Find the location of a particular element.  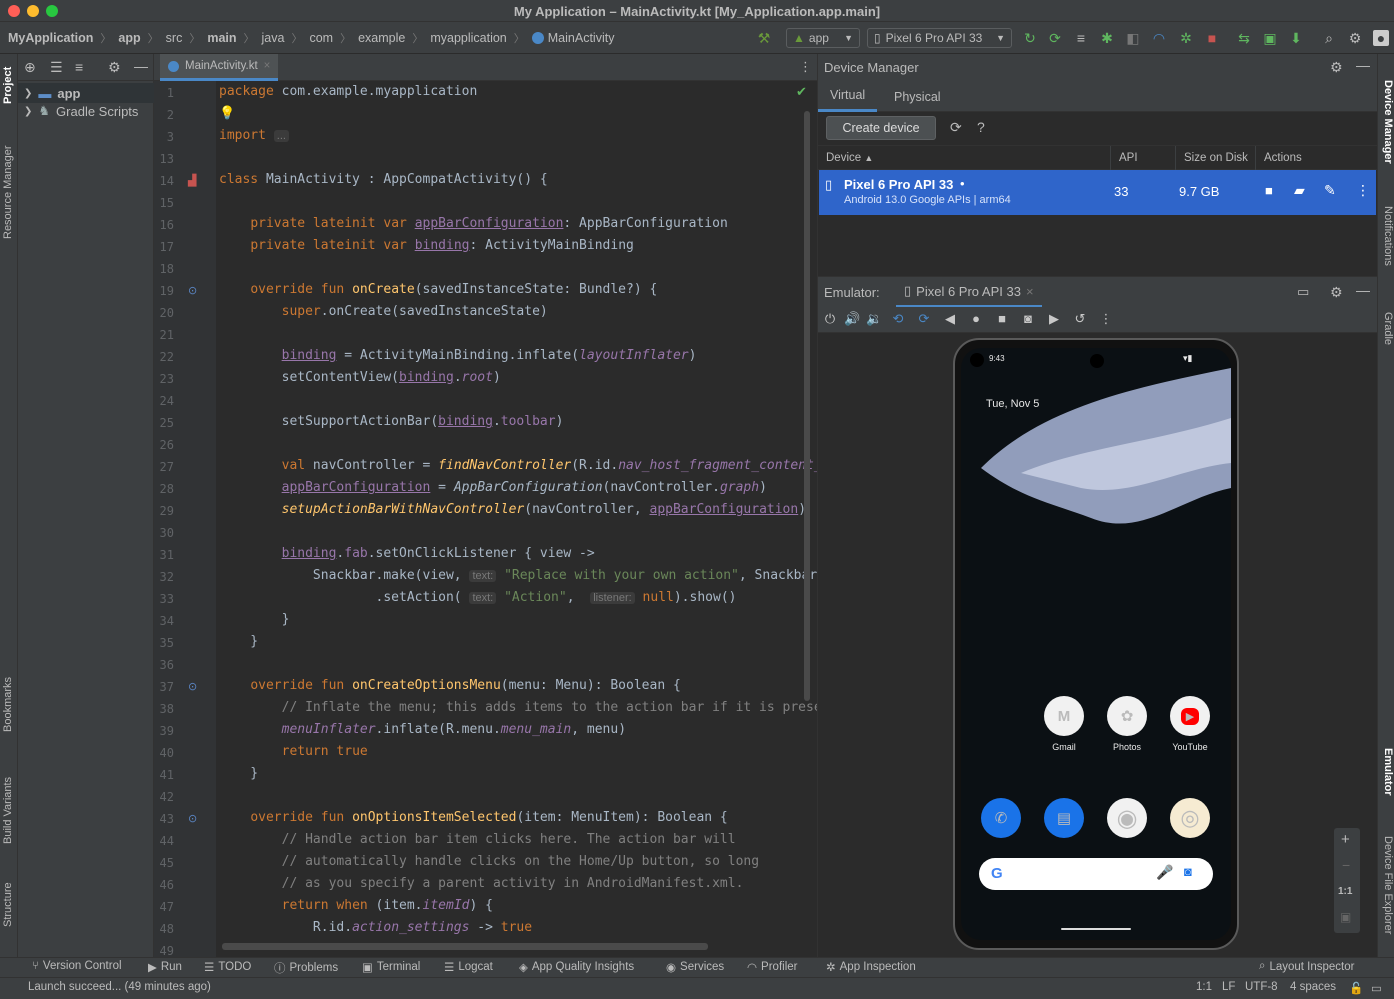

open-folder-icon: ▰ is located at coordinates (1299, 190).